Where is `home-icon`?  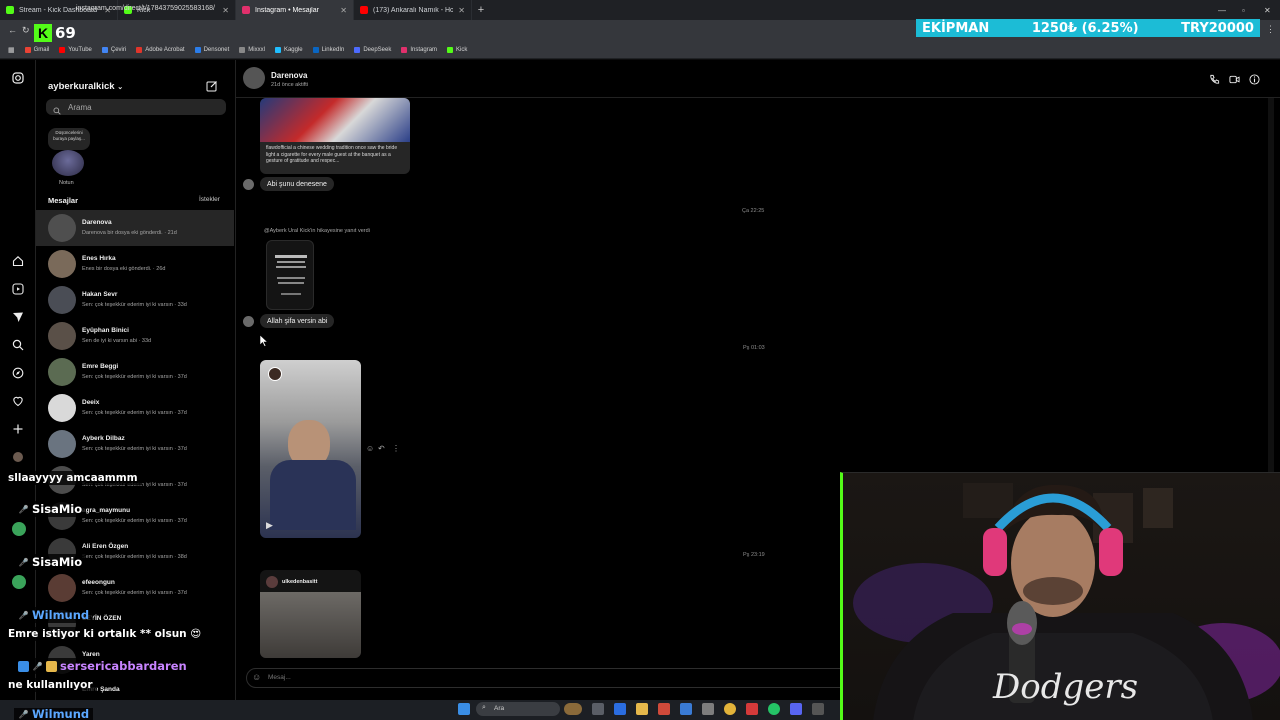 home-icon is located at coordinates (18, 261).